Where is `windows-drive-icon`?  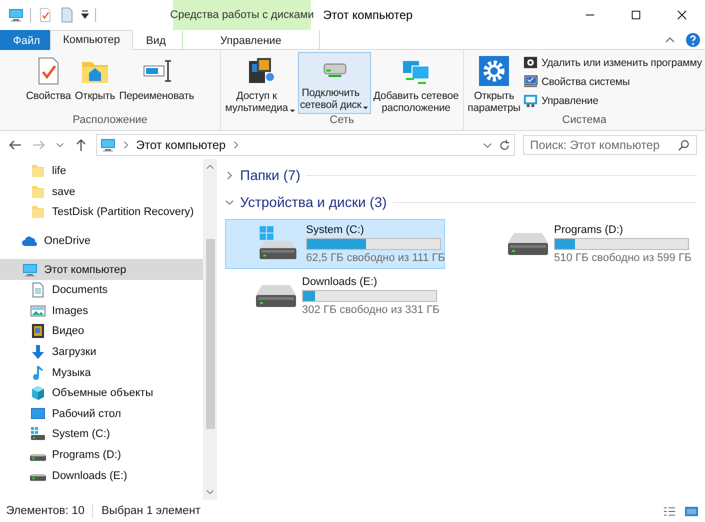
windows-drive-icon is located at coordinates (38, 434).